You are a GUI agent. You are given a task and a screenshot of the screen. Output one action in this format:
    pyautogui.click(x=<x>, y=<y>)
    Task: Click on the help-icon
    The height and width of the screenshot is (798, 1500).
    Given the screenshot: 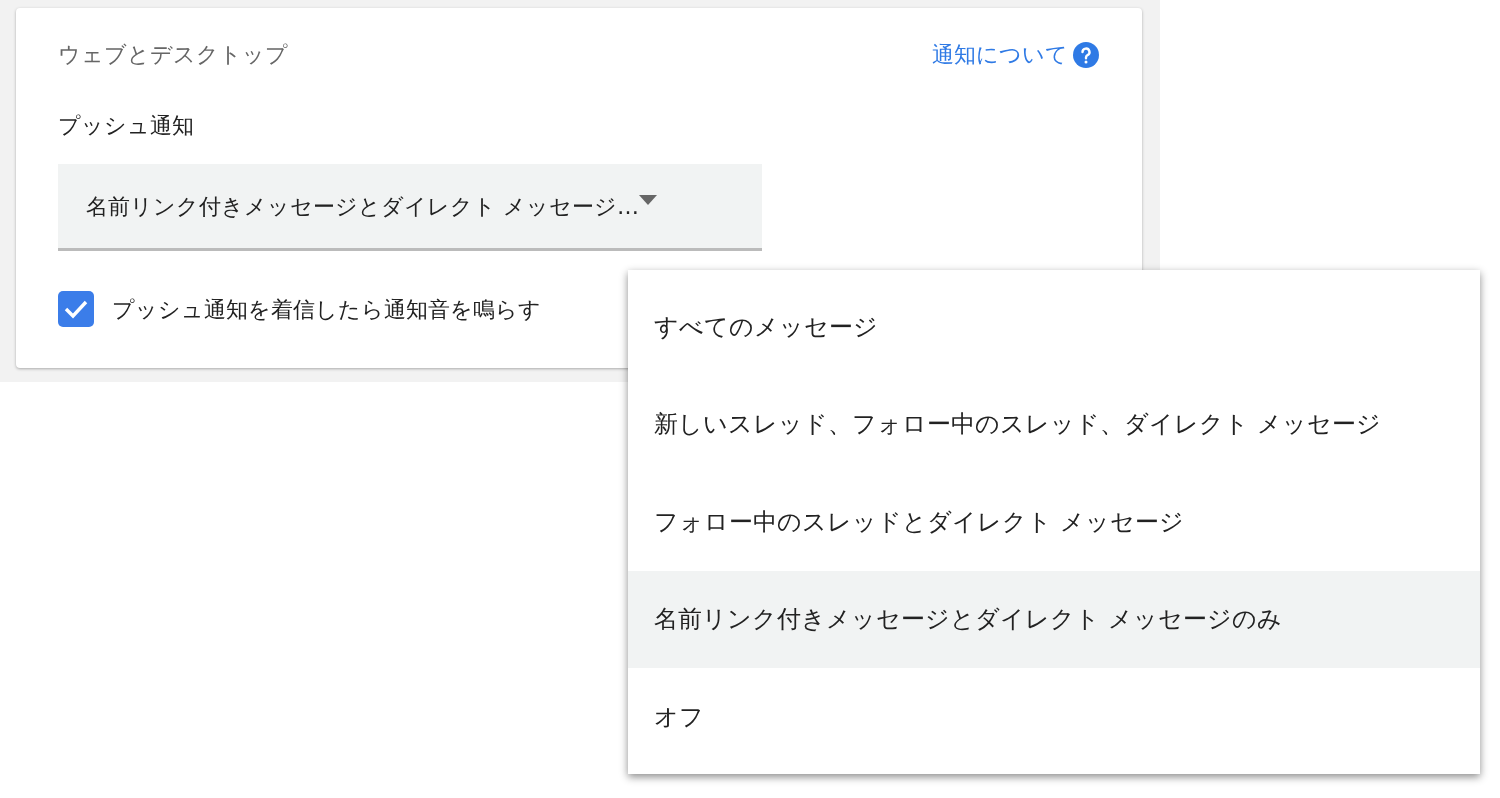 What is the action you would take?
    pyautogui.click(x=1086, y=54)
    